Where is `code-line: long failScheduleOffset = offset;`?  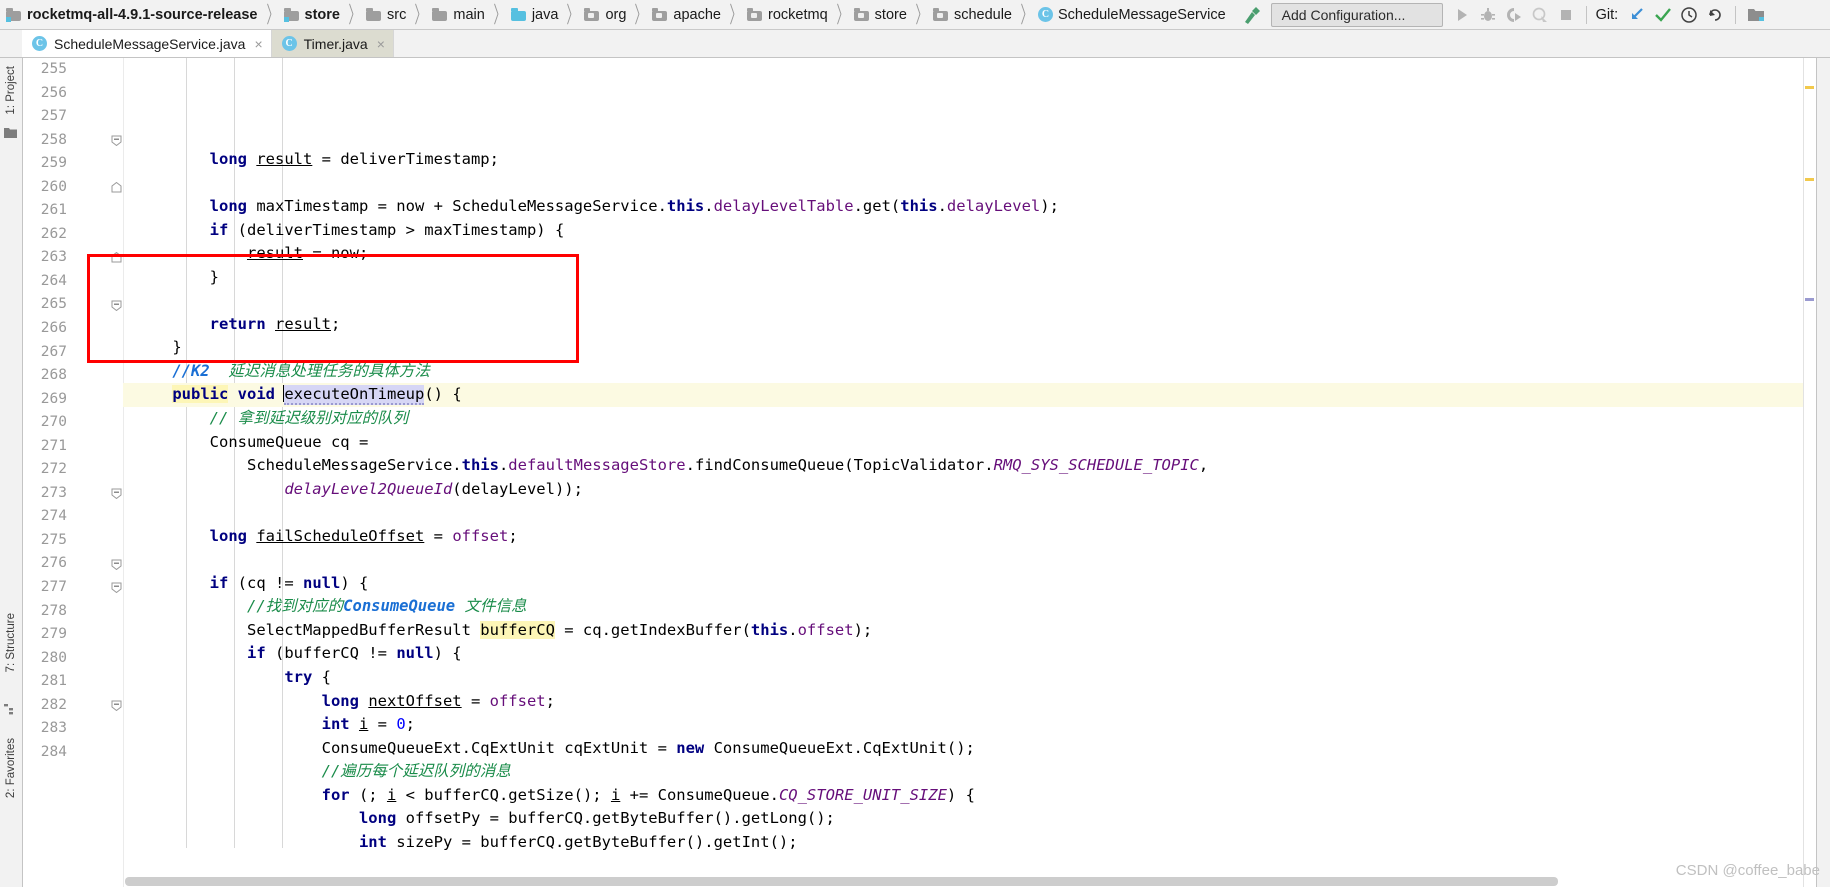 code-line: long failScheduleOffset = offset; is located at coordinates (963, 537).